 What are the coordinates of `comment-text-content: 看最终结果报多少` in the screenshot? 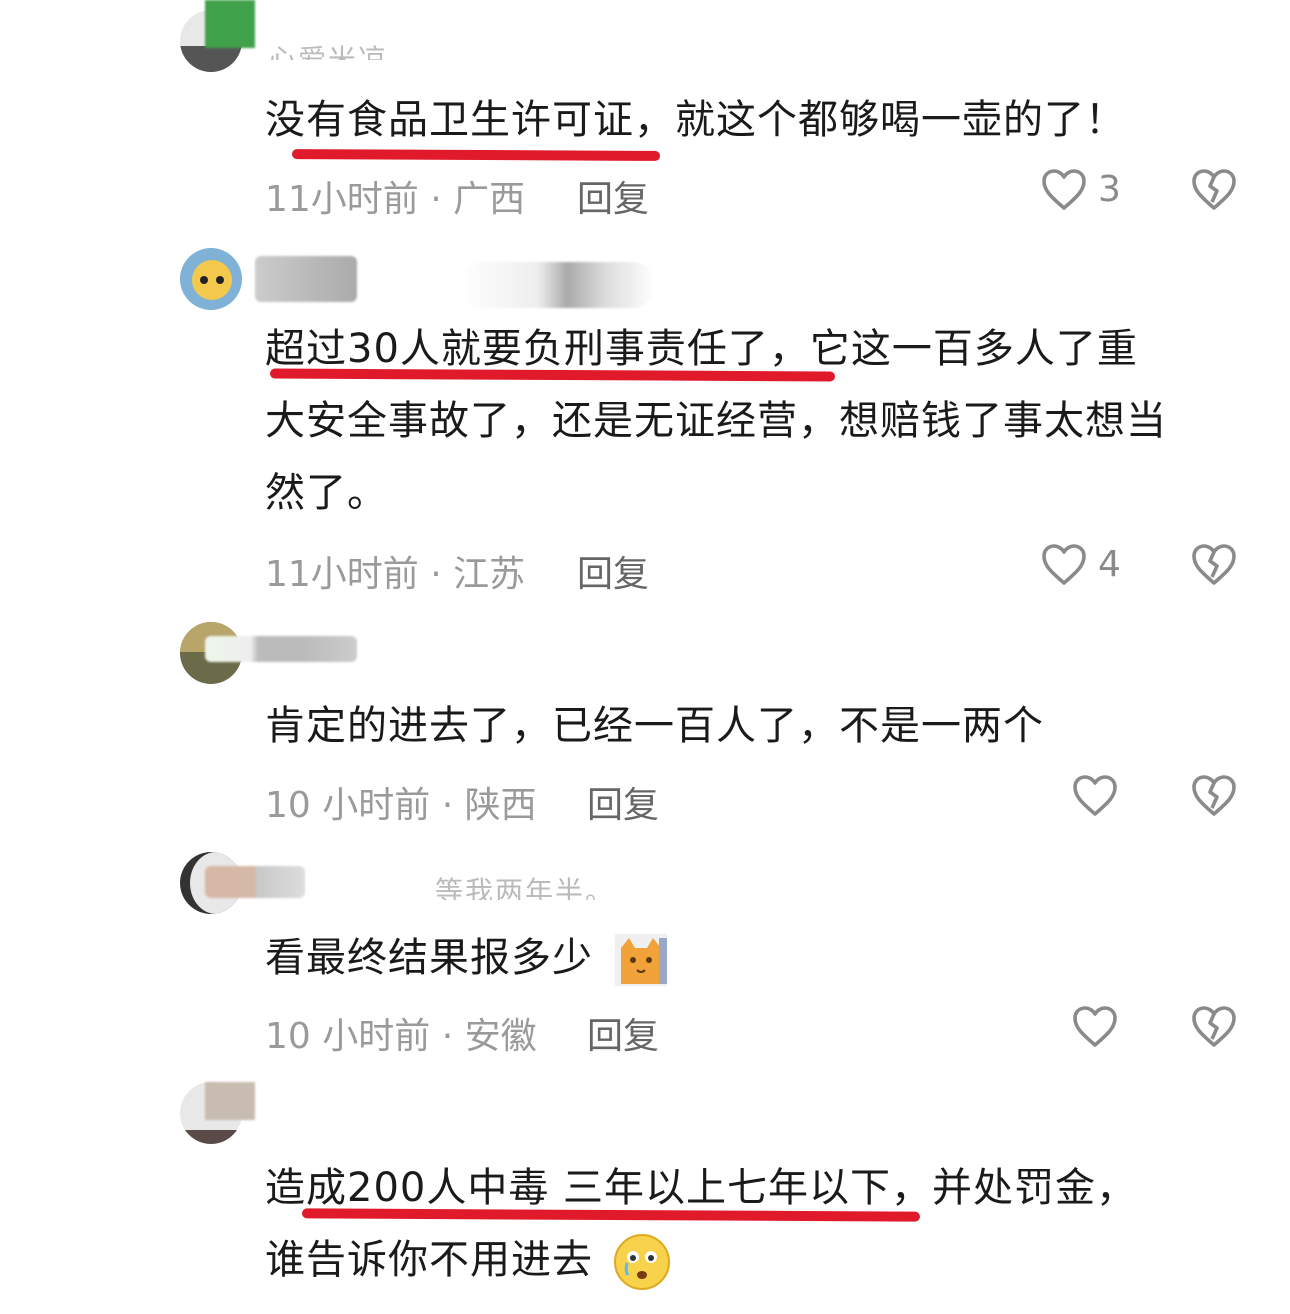 It's located at (429, 958).